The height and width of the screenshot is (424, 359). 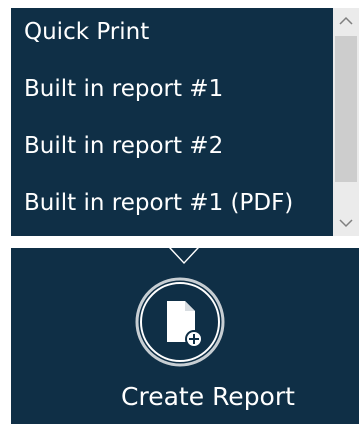 I want to click on menu-item-built-in-report-1-pdf: Built in report #1 (PDF), so click(x=158, y=203).